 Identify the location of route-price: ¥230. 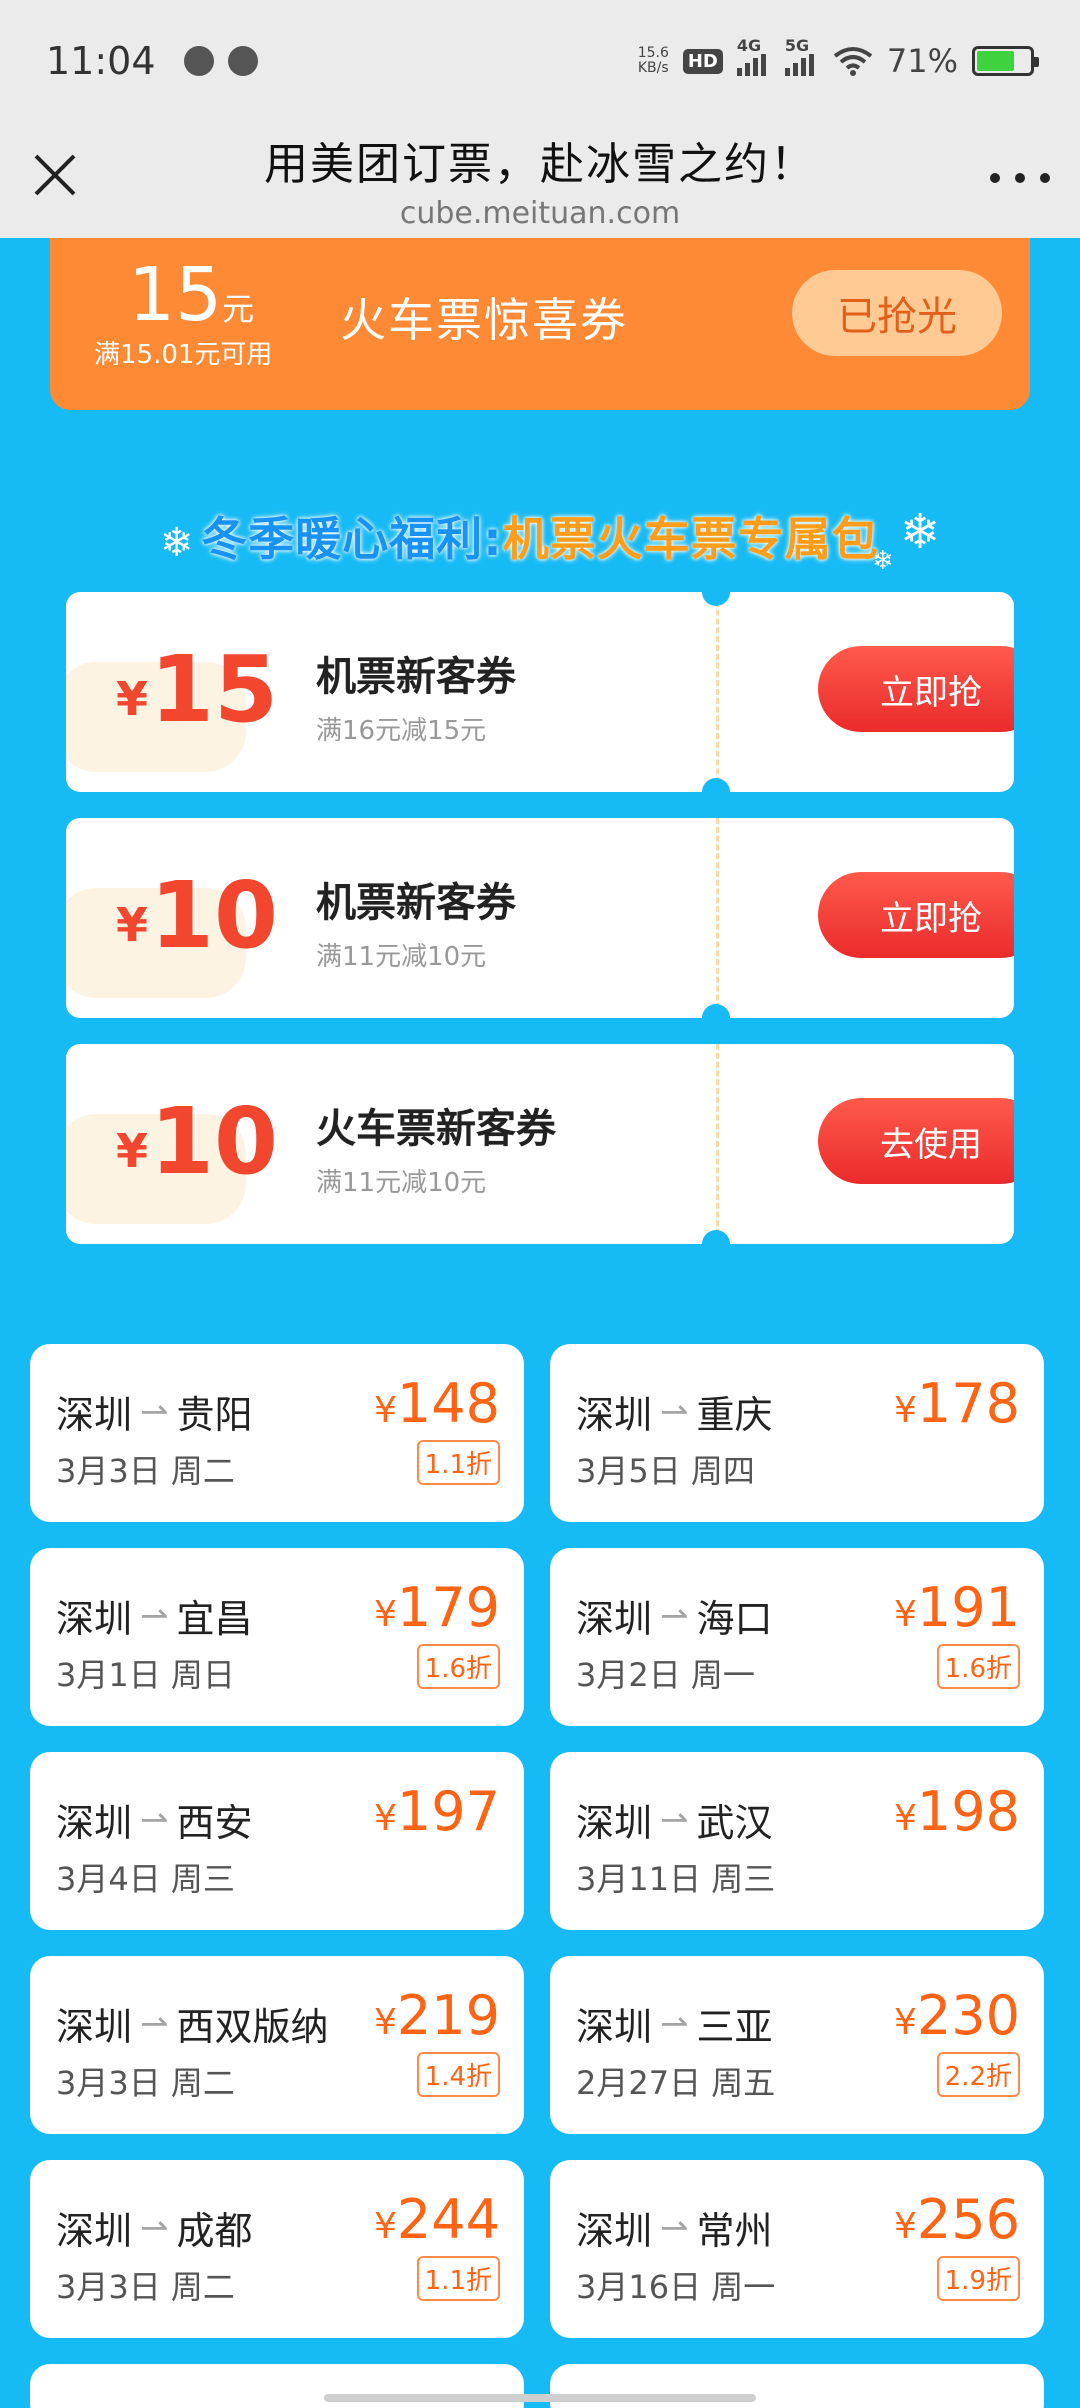
(957, 2015).